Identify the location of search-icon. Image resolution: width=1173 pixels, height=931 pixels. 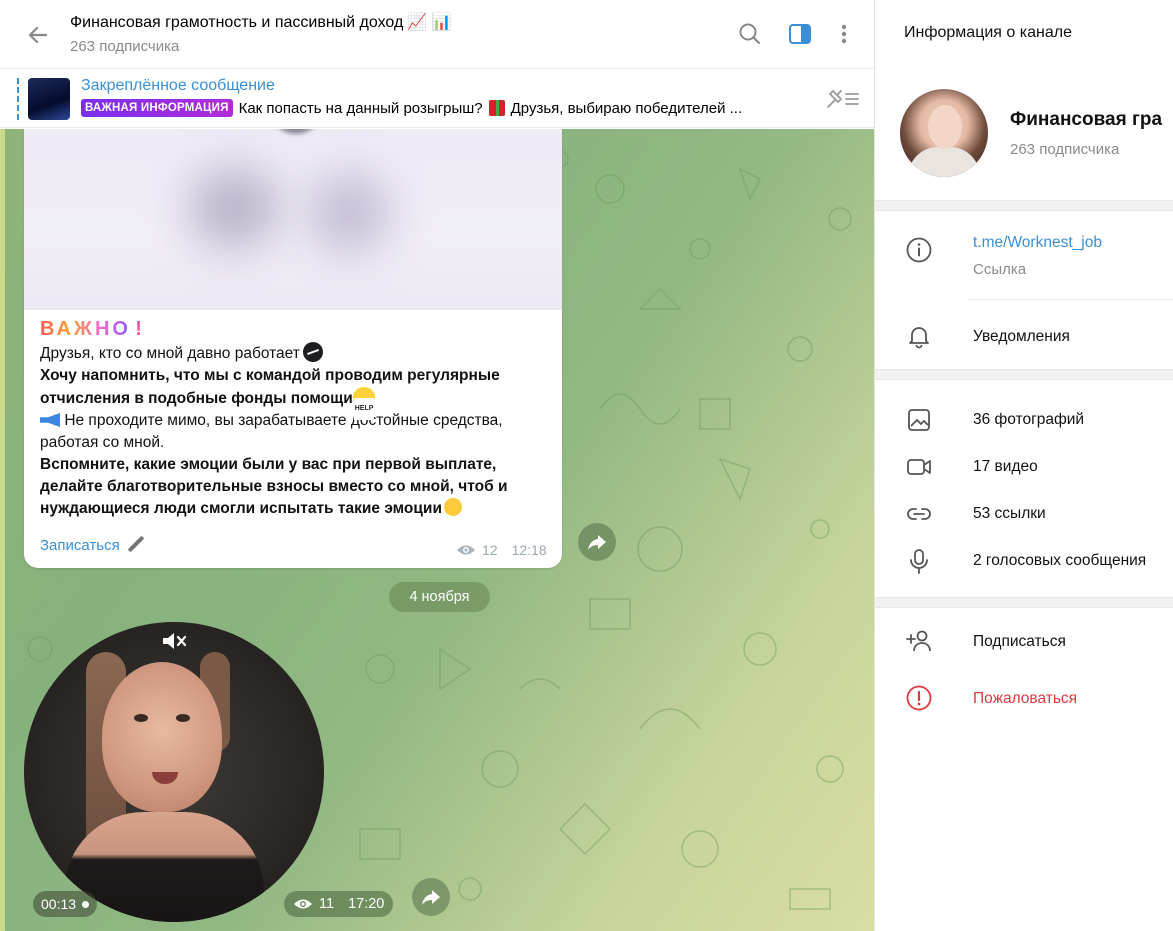
(750, 34).